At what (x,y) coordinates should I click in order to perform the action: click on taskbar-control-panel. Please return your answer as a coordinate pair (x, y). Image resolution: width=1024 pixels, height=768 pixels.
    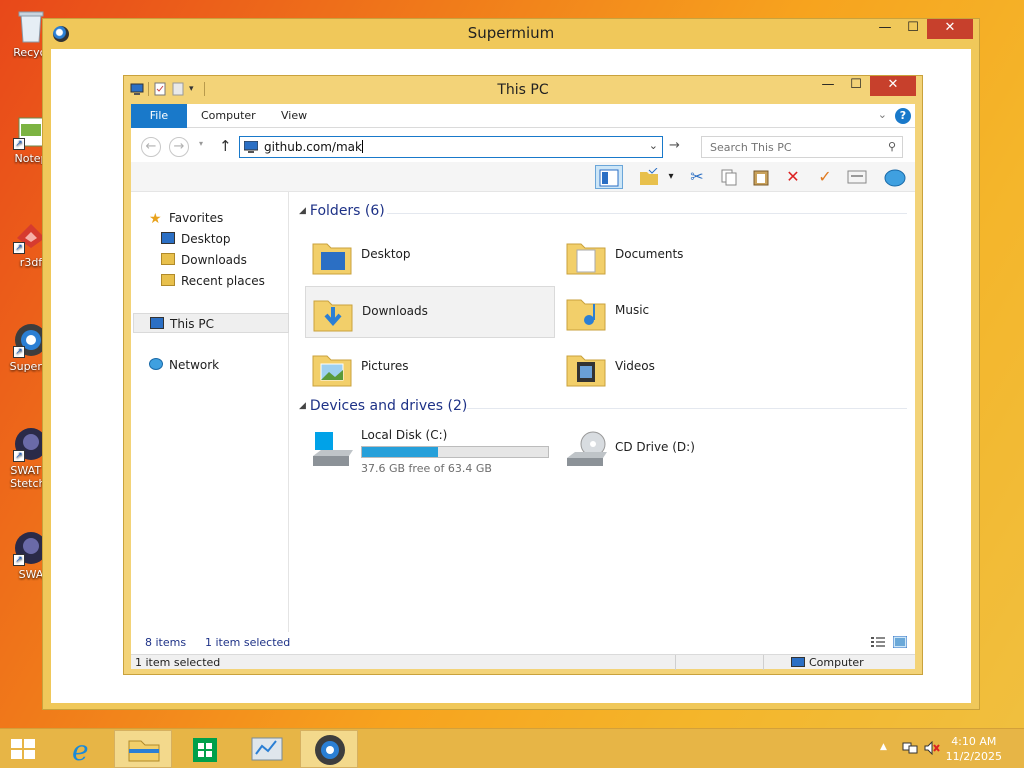
    Looking at the image, I should click on (267, 749).